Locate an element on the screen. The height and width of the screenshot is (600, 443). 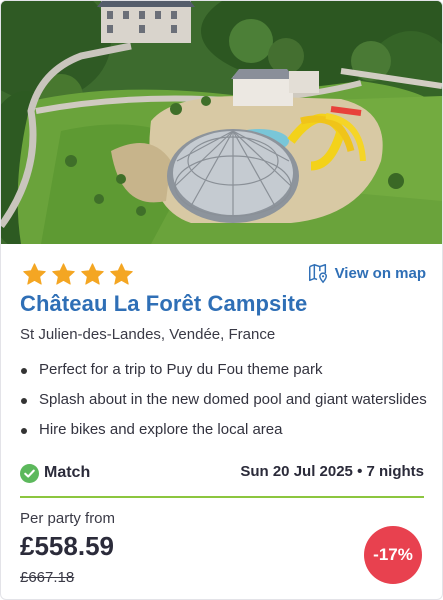
match-badge: Match is located at coordinates (55, 473).